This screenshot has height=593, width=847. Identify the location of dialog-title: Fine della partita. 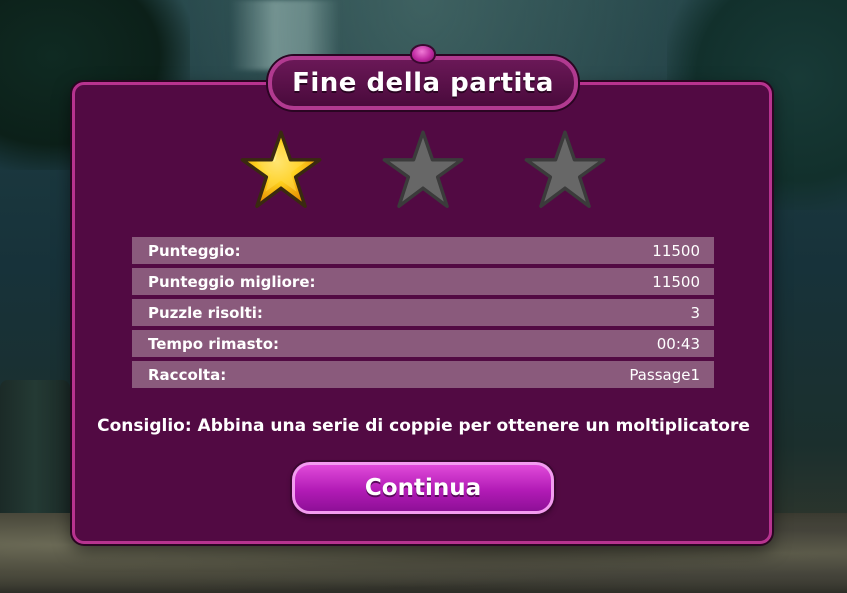
(423, 83).